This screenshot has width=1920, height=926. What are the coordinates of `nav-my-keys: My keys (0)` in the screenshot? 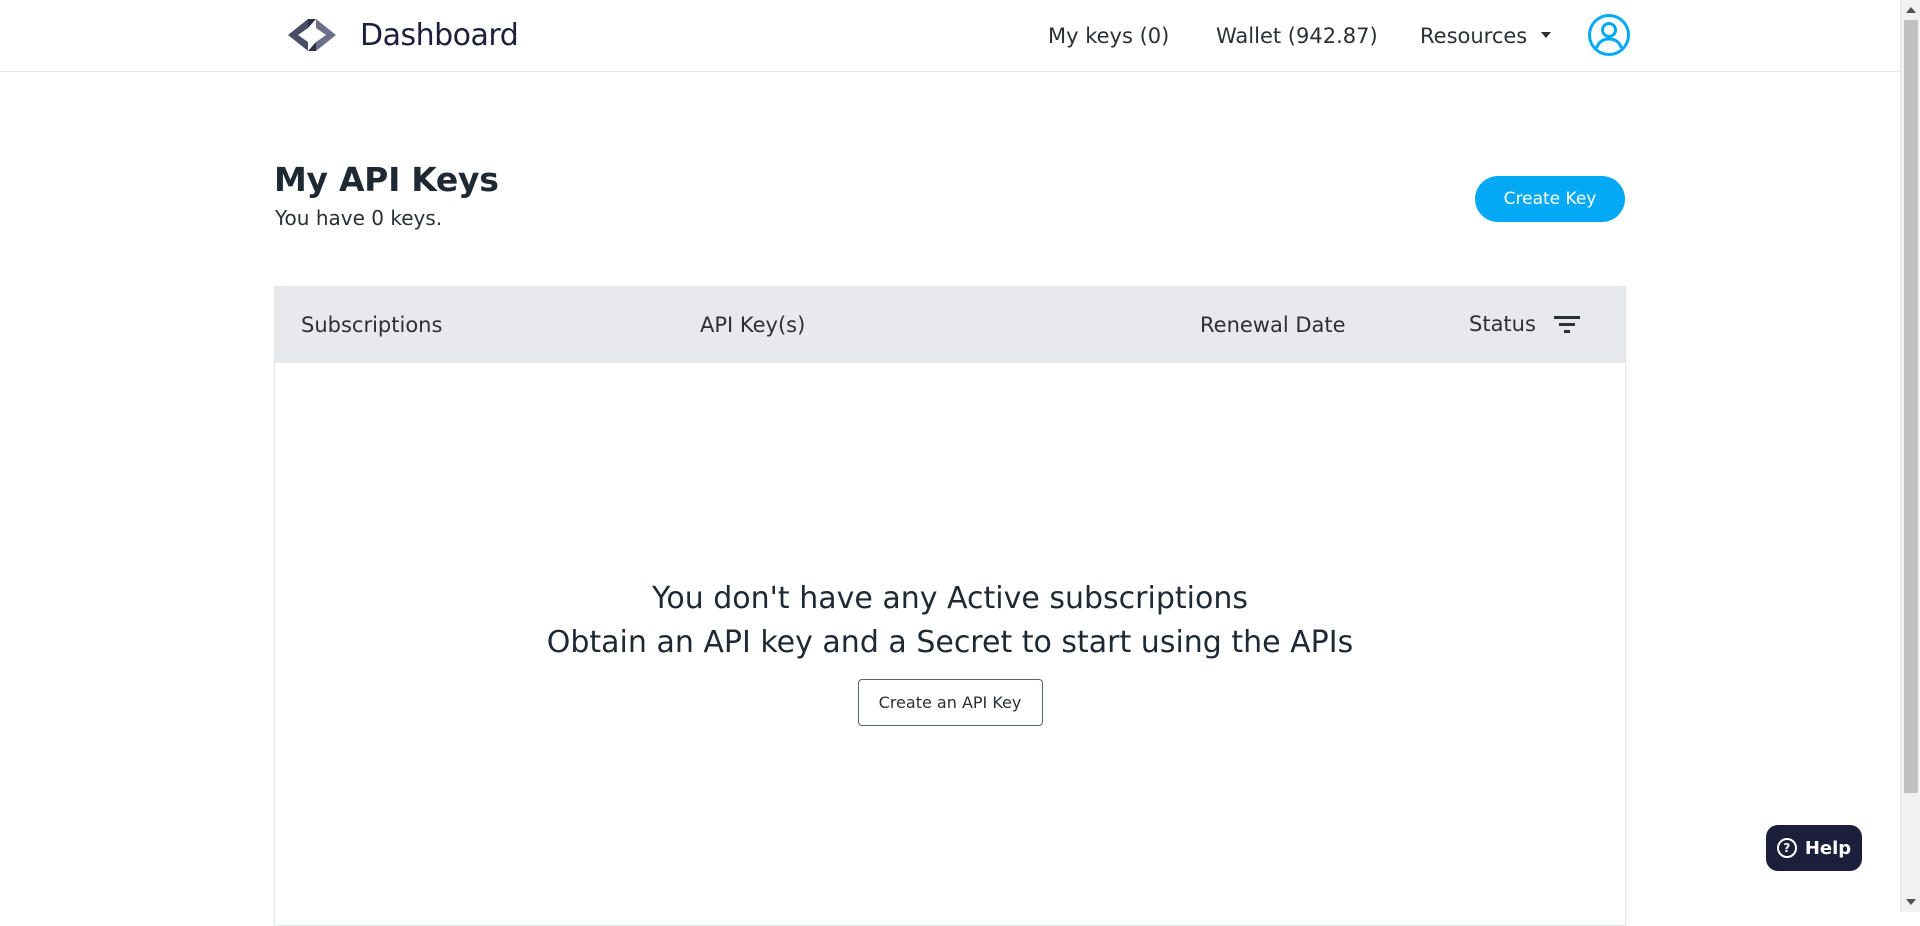 It's located at (1108, 36).